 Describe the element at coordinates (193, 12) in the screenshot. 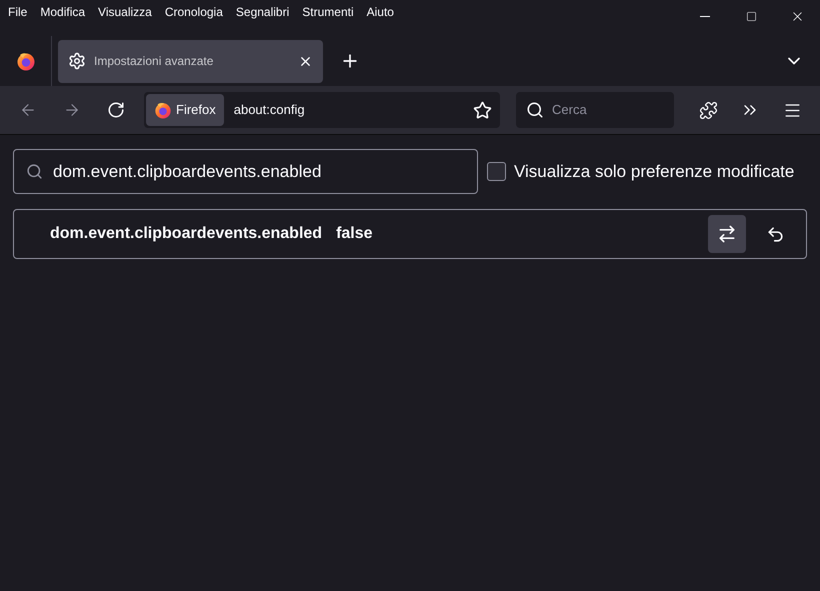

I see `menu-item: Cronologia` at that location.